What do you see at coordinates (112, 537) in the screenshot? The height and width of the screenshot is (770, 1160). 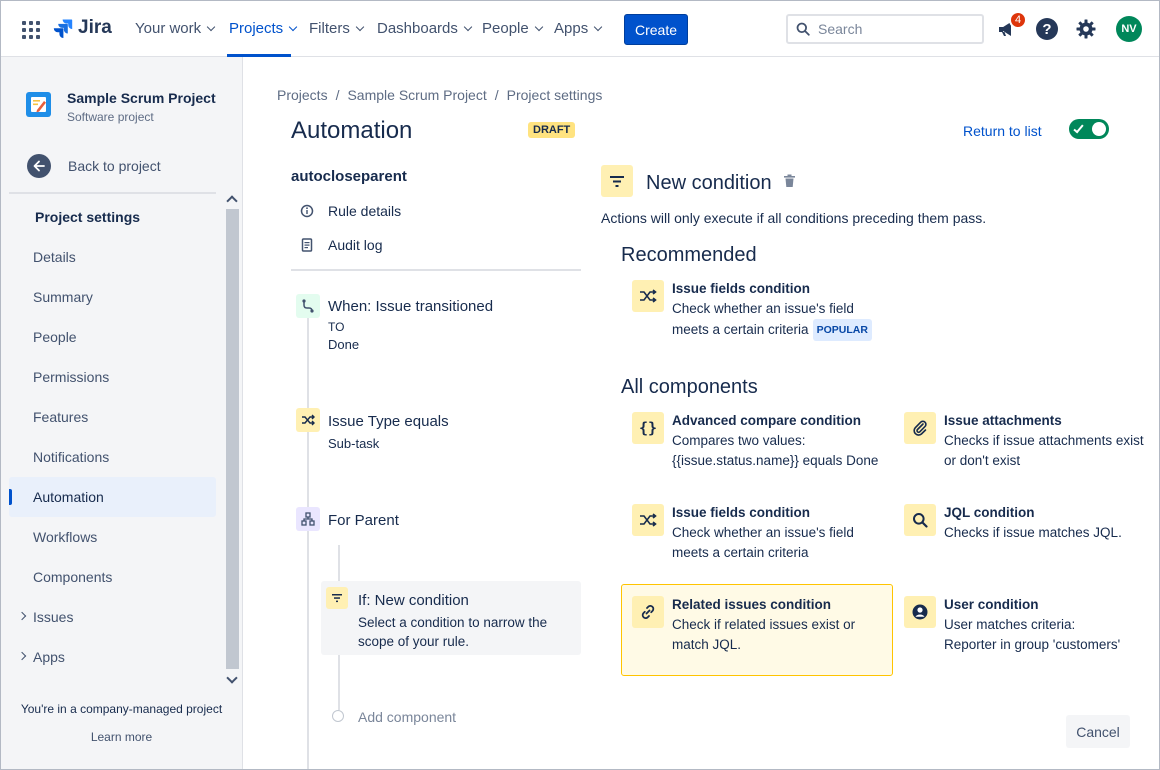 I see `sidebar-item-workflows: Workflows` at bounding box center [112, 537].